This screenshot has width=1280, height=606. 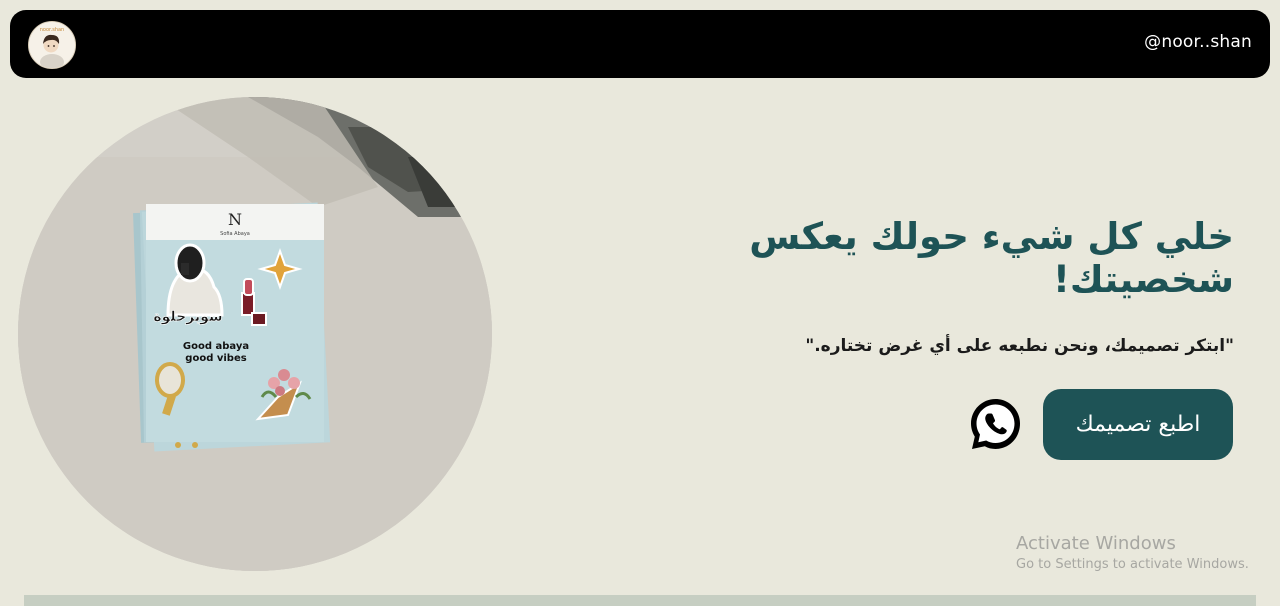 What do you see at coordinates (187, 317) in the screenshot?
I see `photo-sticker-text-1: سوبرحلوة` at bounding box center [187, 317].